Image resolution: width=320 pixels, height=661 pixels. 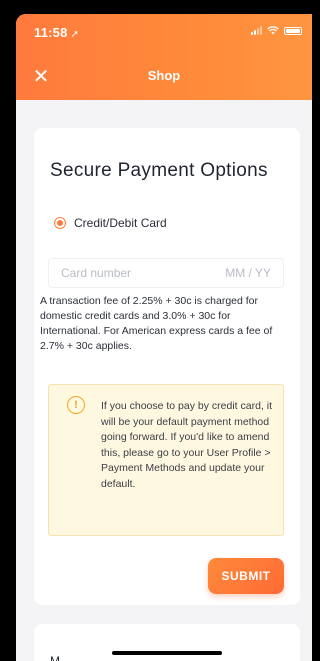 What do you see at coordinates (164, 33) in the screenshot?
I see `status-bar: 11:58 ➚` at bounding box center [164, 33].